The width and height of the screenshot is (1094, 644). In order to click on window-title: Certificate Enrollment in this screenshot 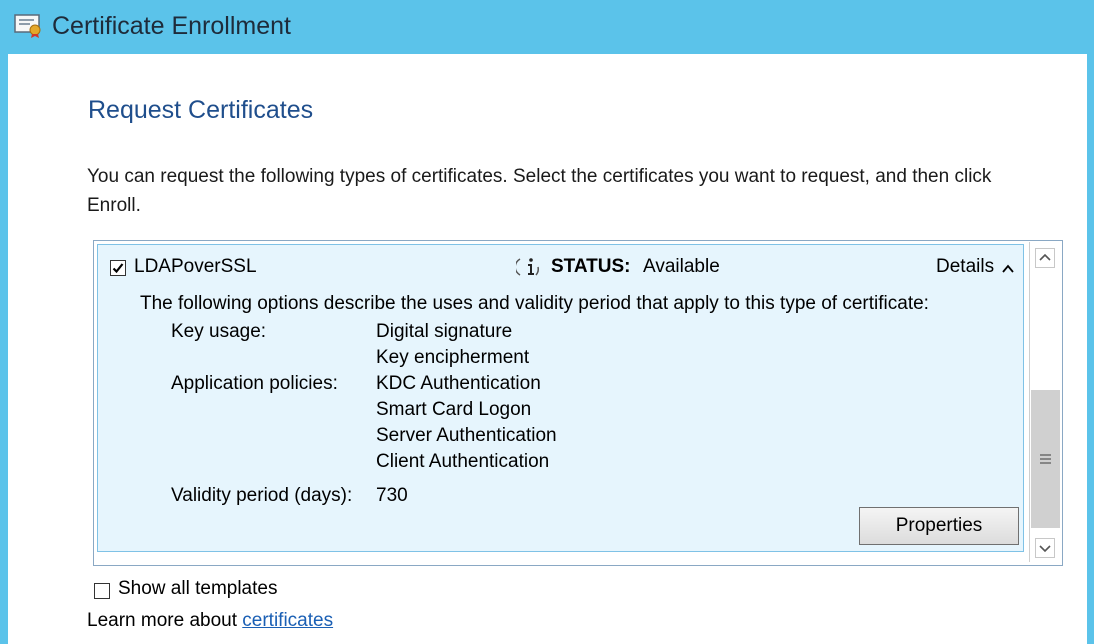, I will do `click(171, 26)`.